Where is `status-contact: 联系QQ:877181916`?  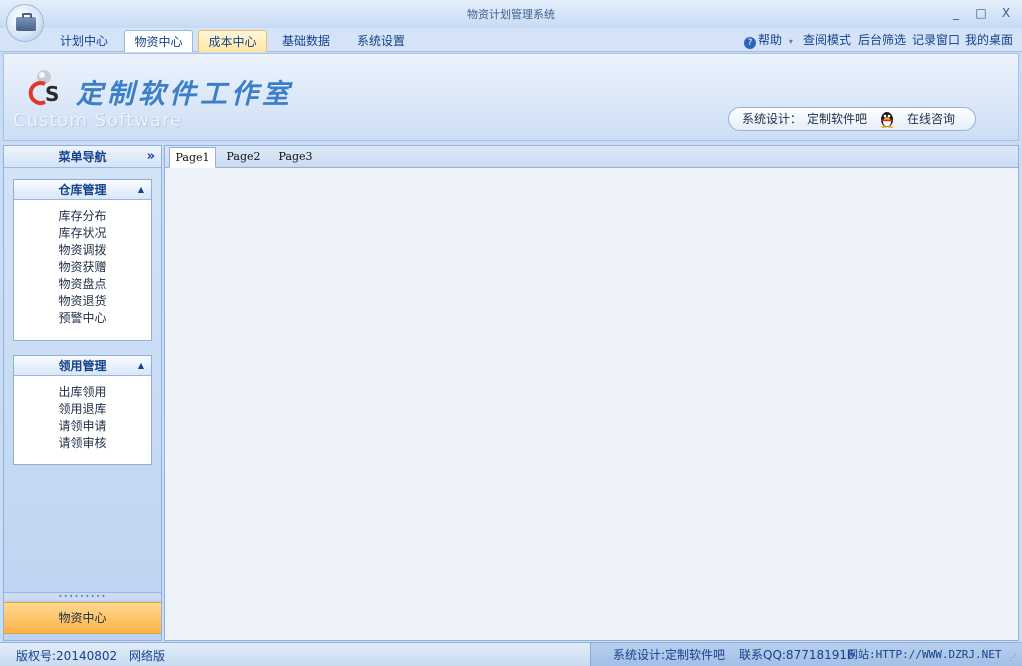 status-contact: 联系QQ:877181916 is located at coordinates (797, 655).